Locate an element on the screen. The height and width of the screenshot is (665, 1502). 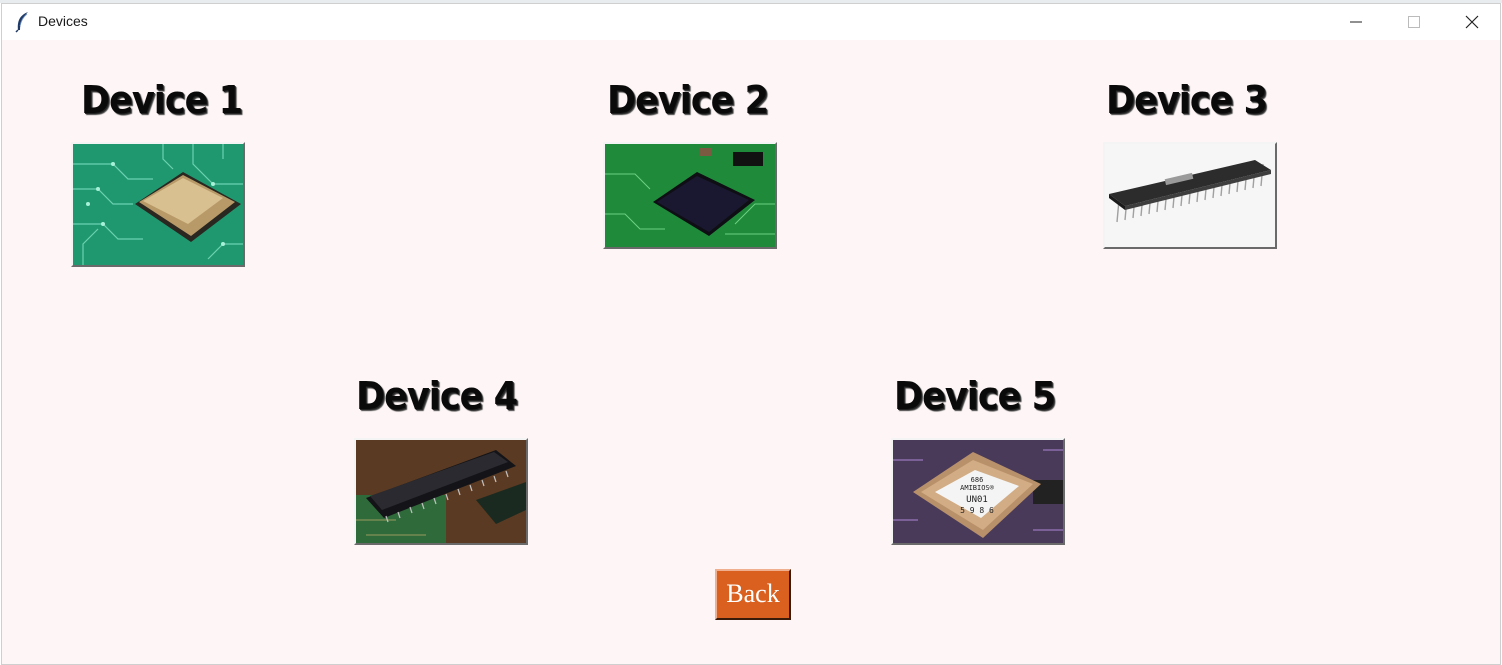
device-2-button is located at coordinates (690, 195).